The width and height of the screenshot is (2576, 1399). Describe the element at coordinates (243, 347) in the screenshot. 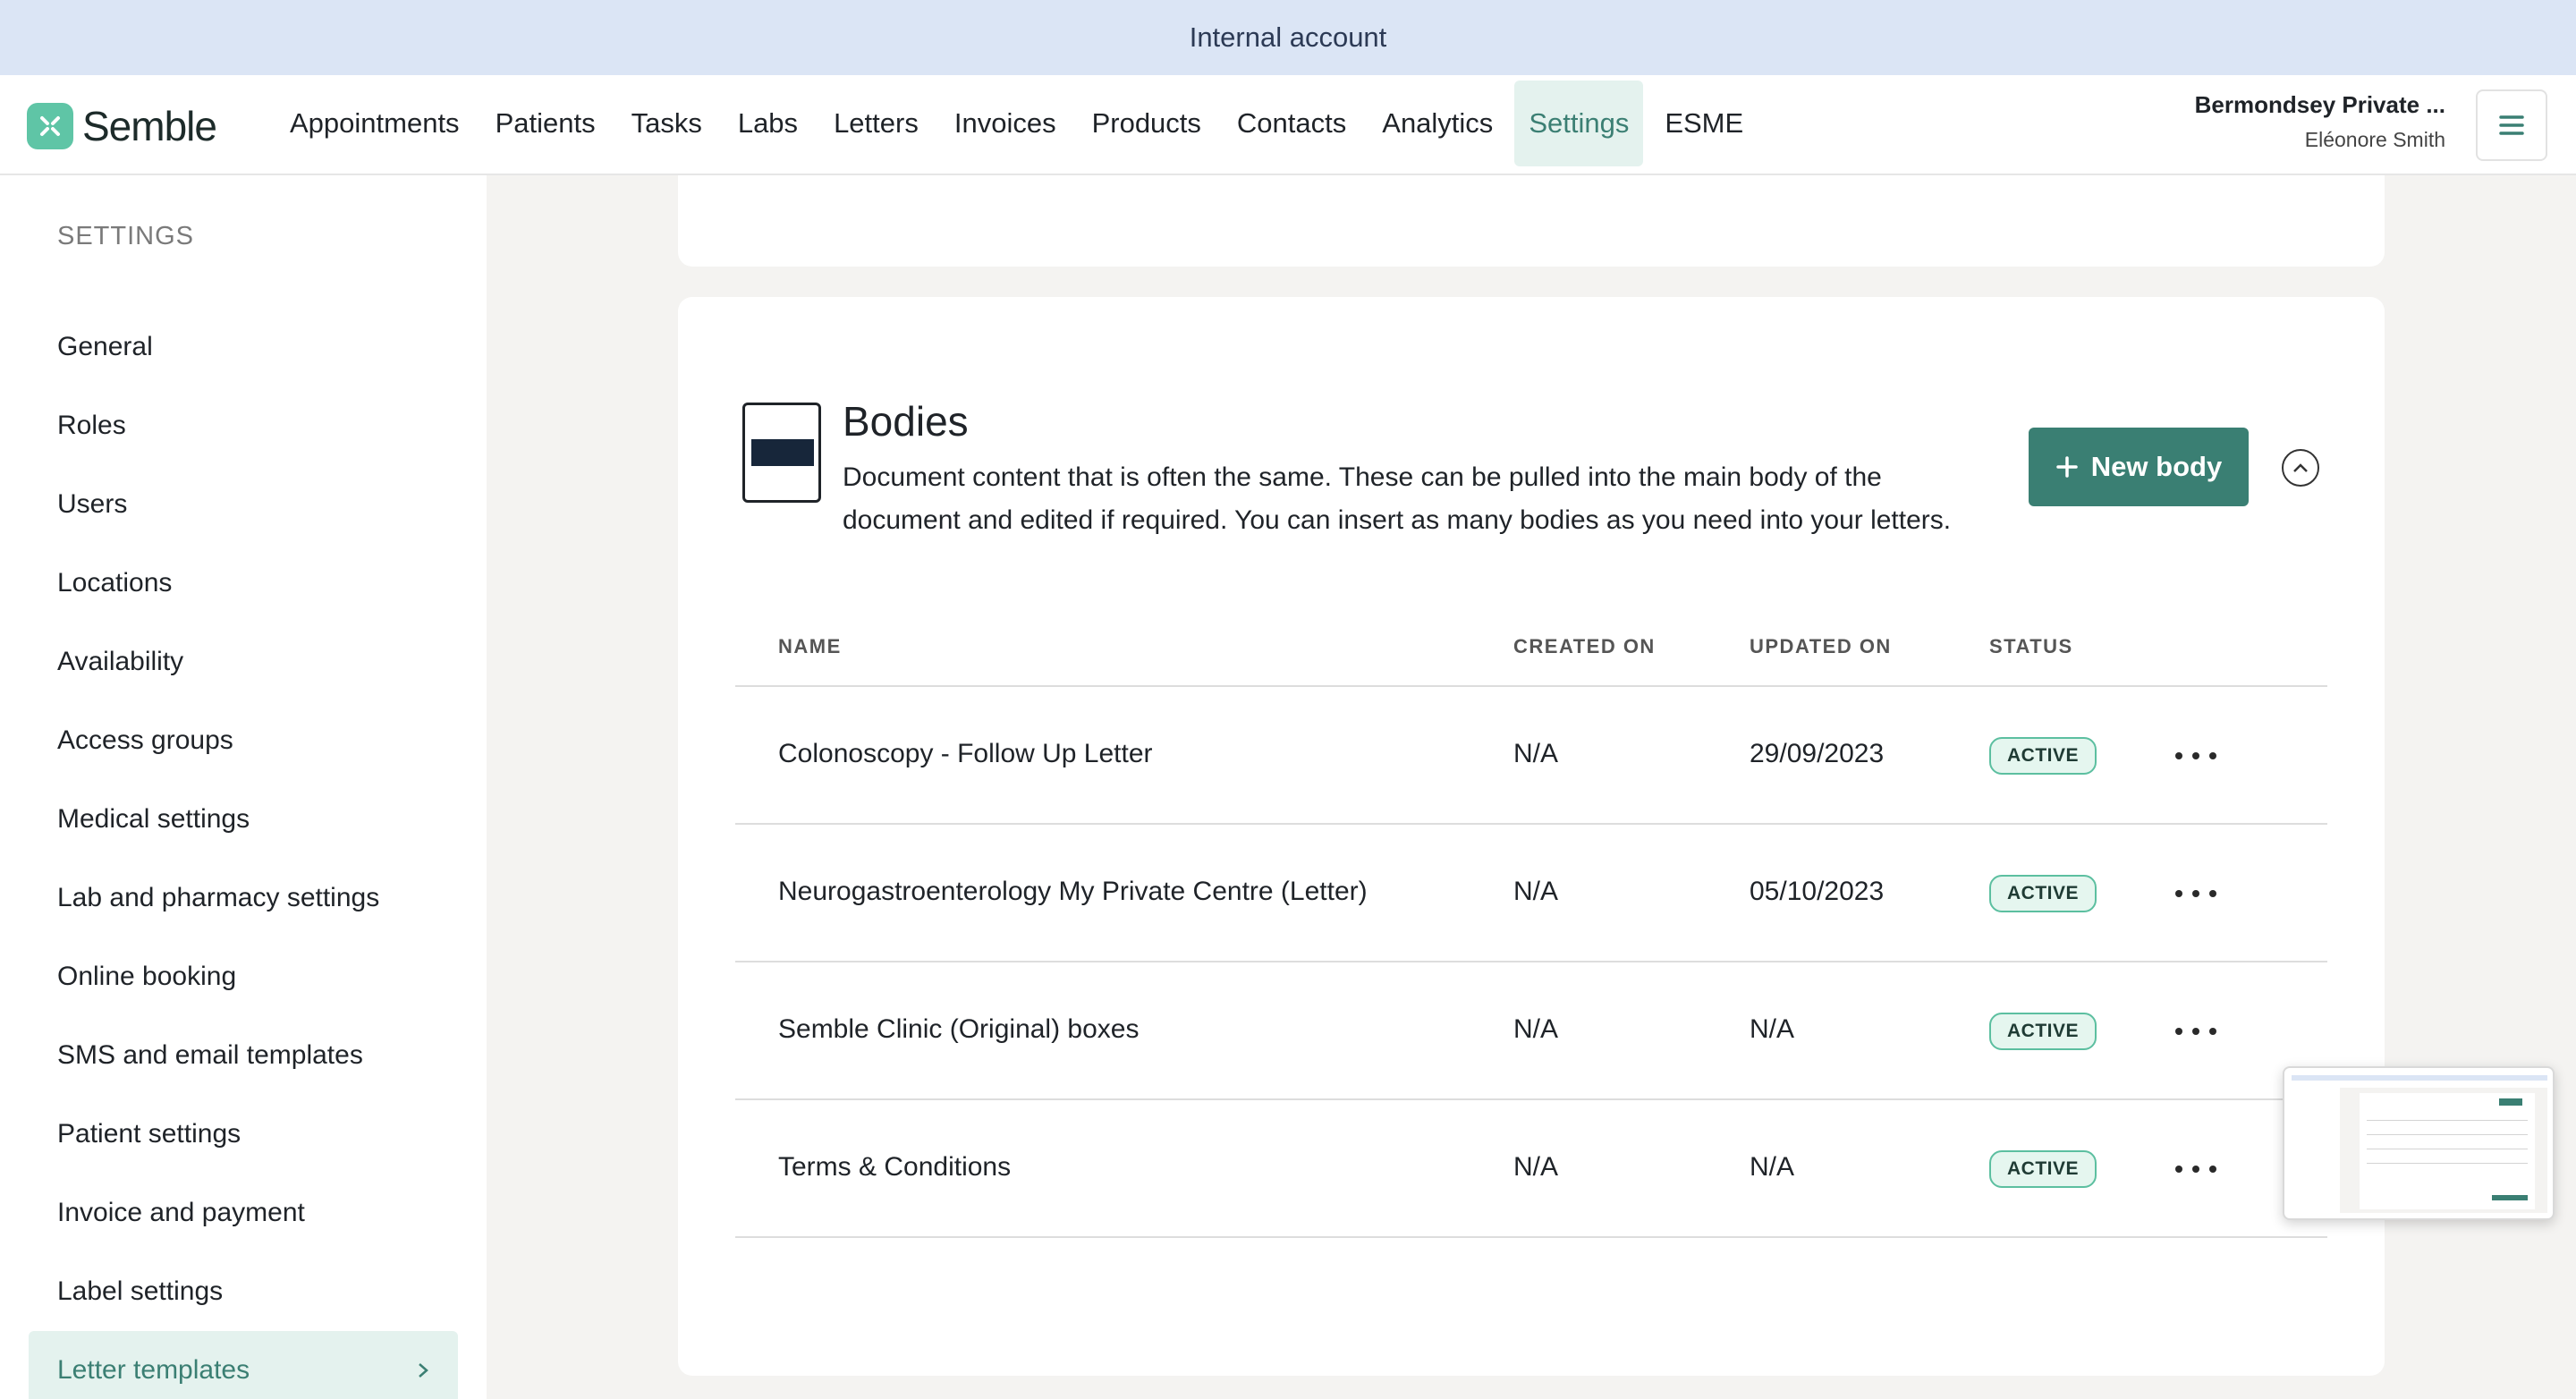

I see `sidebar-item-general: General` at that location.